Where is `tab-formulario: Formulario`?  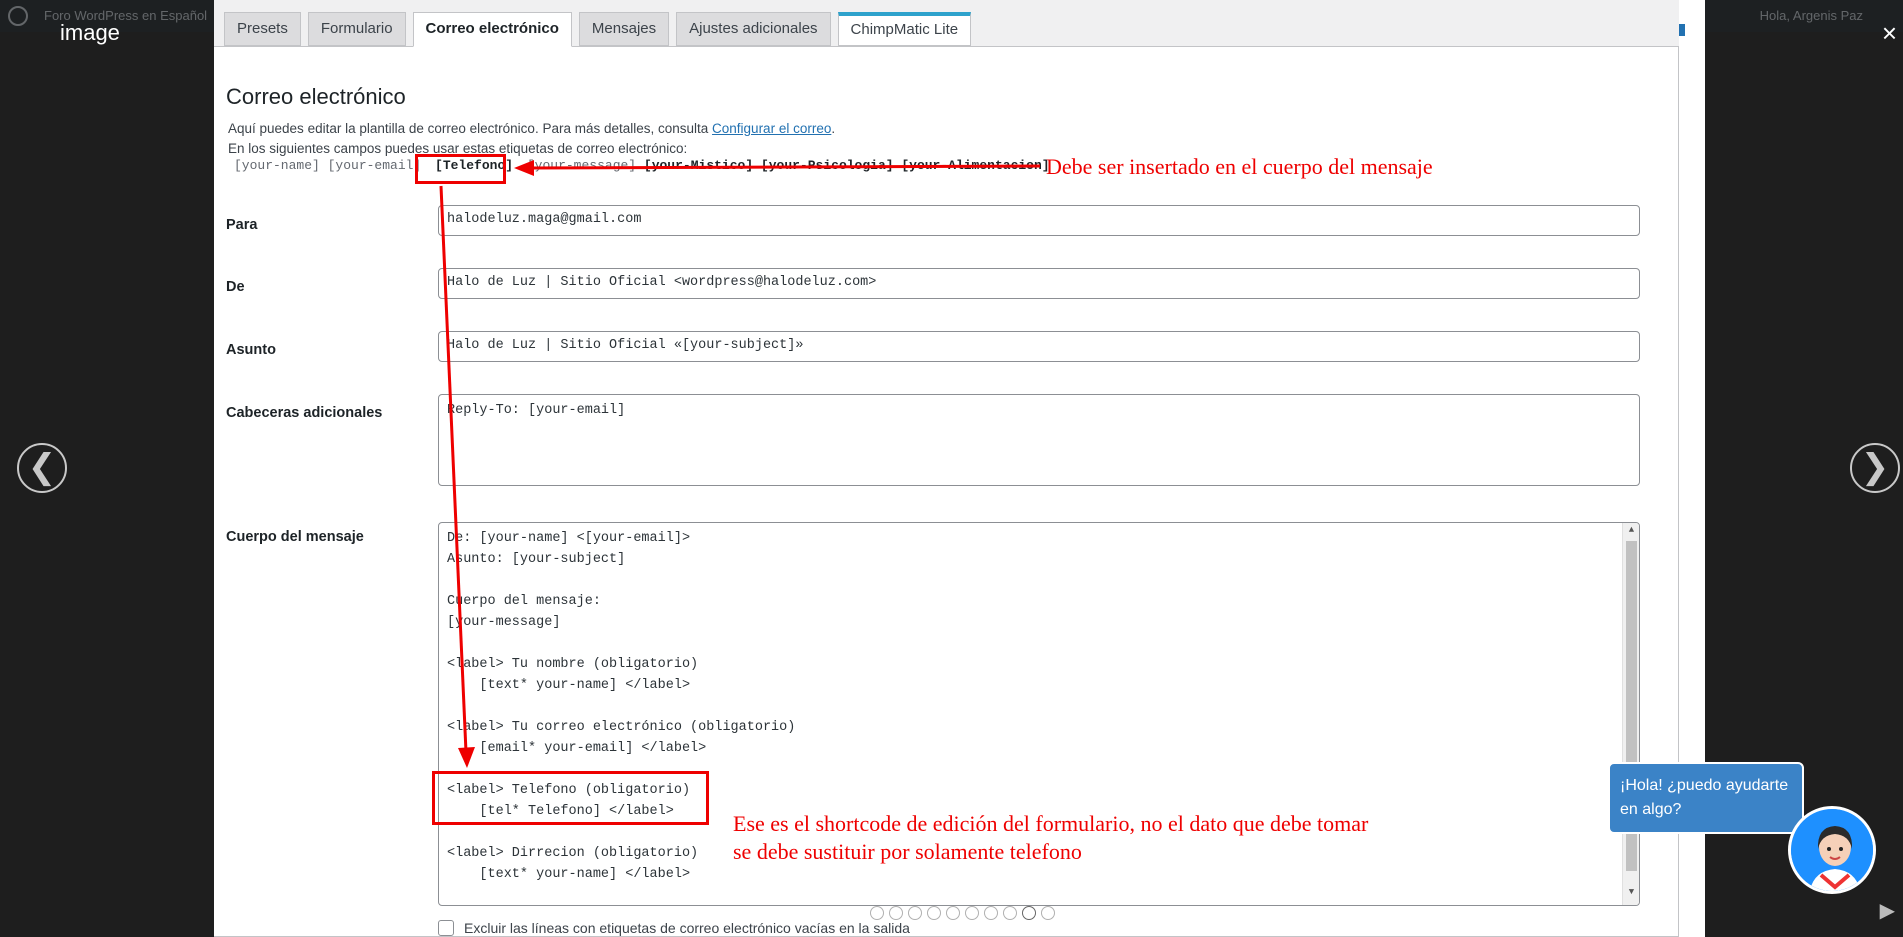 tab-formulario: Formulario is located at coordinates (356, 29).